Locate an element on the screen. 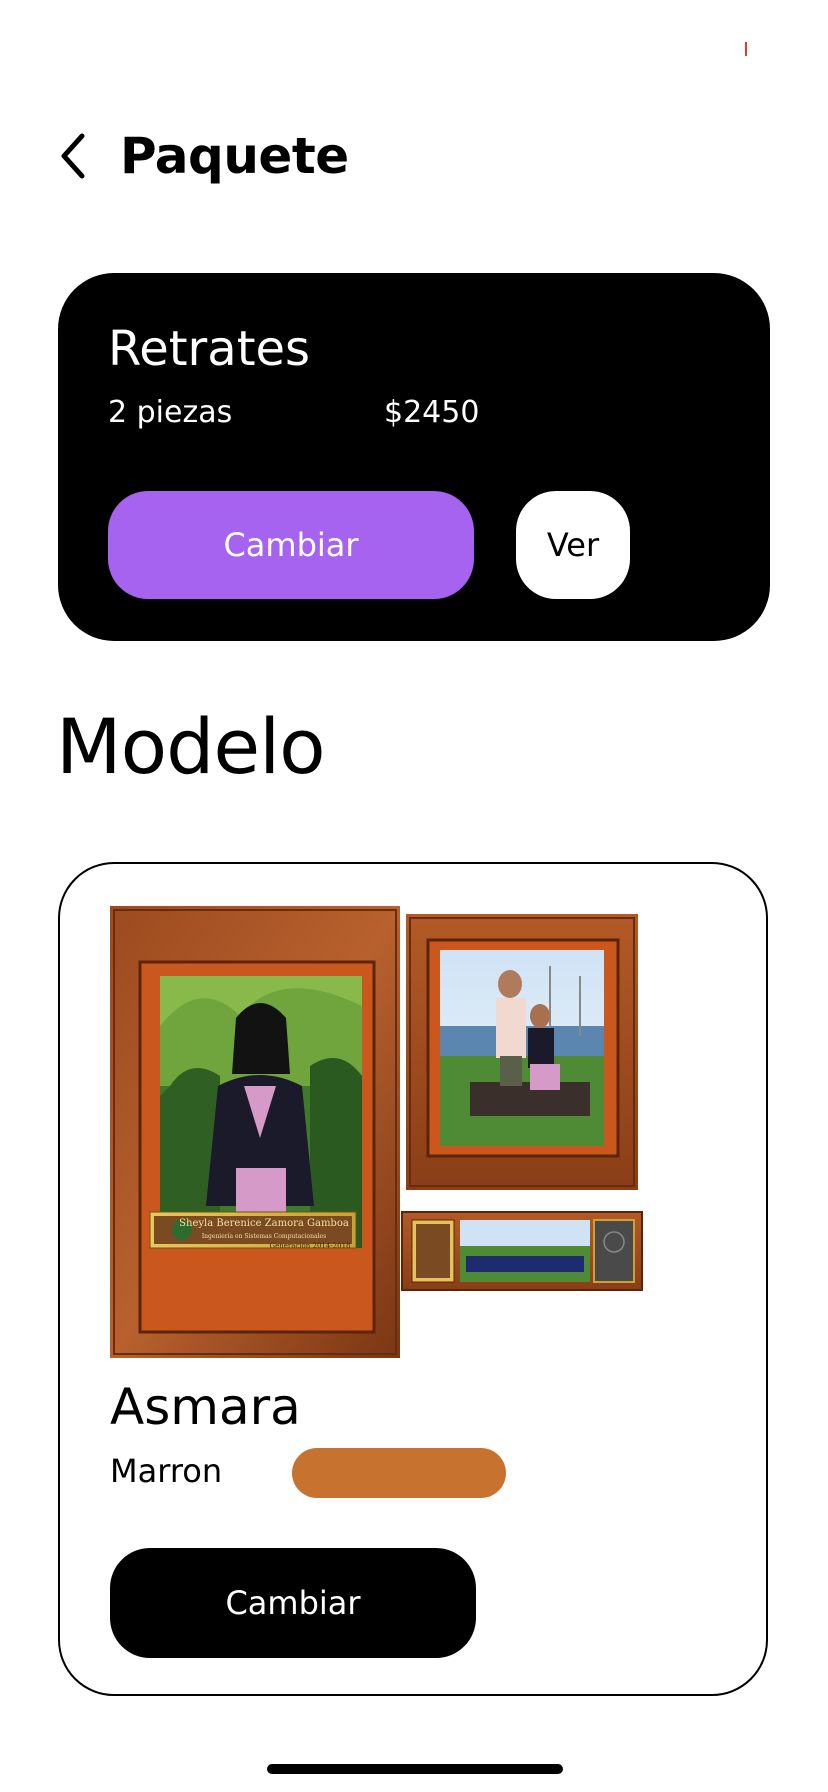 This screenshot has height=1792, width=828. plaque-name: Sheyla Berenice Zamora Gamboa is located at coordinates (264, 1223).